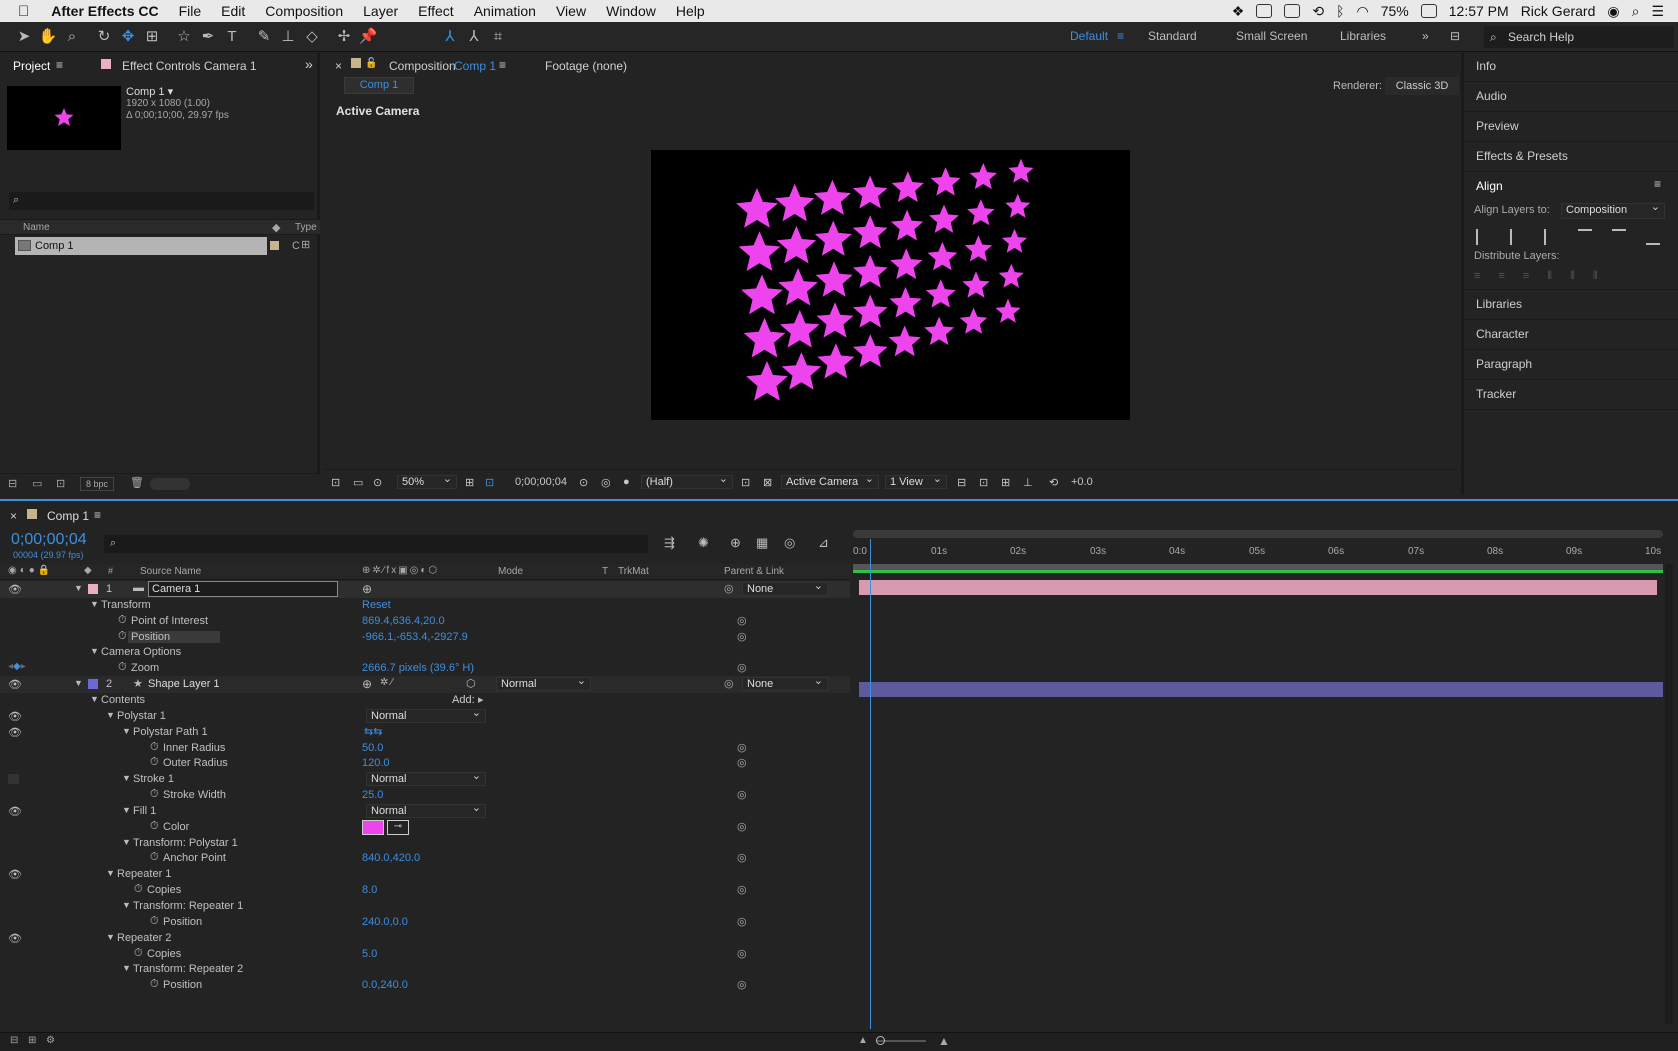  Describe the element at coordinates (703, 543) in the screenshot. I see `draft-3d-icon: ✺` at that location.